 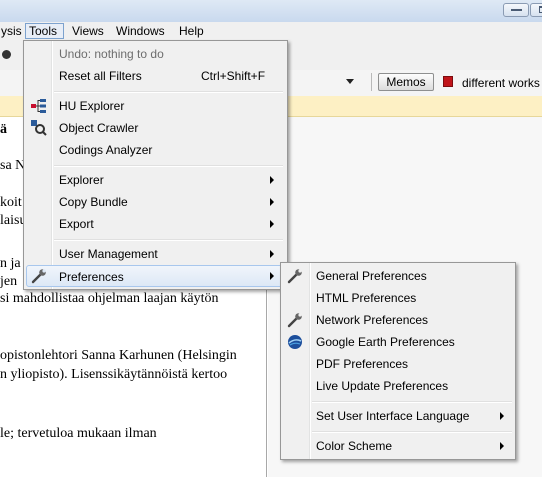 What do you see at coordinates (354, 446) in the screenshot?
I see `menu-item-label: Color Scheme` at bounding box center [354, 446].